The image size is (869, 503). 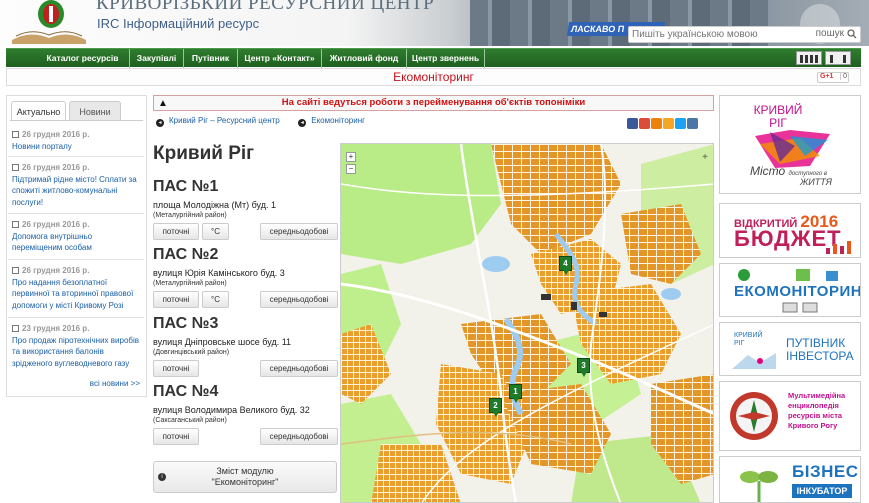 What do you see at coordinates (790, 479) in the screenshot?
I see `business-incubator-banner: БІЗНЕС ІНКУБАТОР` at bounding box center [790, 479].